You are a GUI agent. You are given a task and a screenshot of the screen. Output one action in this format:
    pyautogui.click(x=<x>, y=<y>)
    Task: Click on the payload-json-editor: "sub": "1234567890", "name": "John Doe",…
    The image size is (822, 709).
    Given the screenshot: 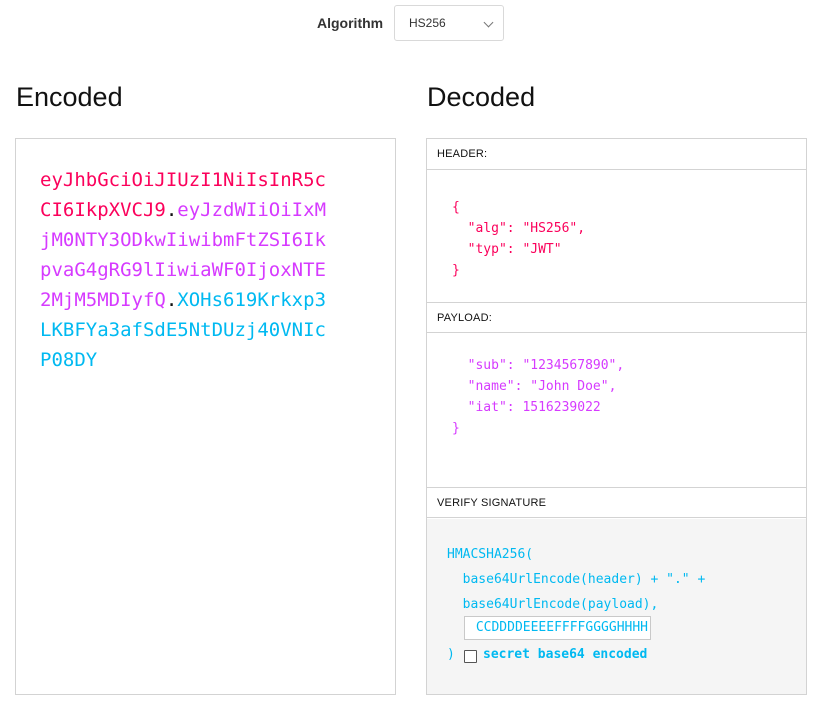 What is the action you would take?
    pyautogui.click(x=538, y=397)
    